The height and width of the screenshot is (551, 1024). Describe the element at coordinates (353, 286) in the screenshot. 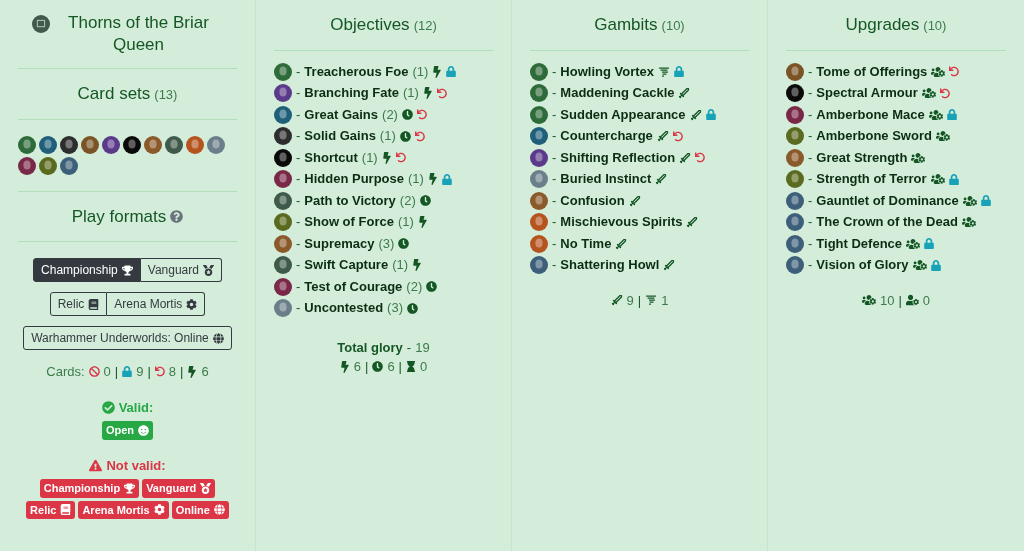

I see `card-name: Test of Courage` at that location.